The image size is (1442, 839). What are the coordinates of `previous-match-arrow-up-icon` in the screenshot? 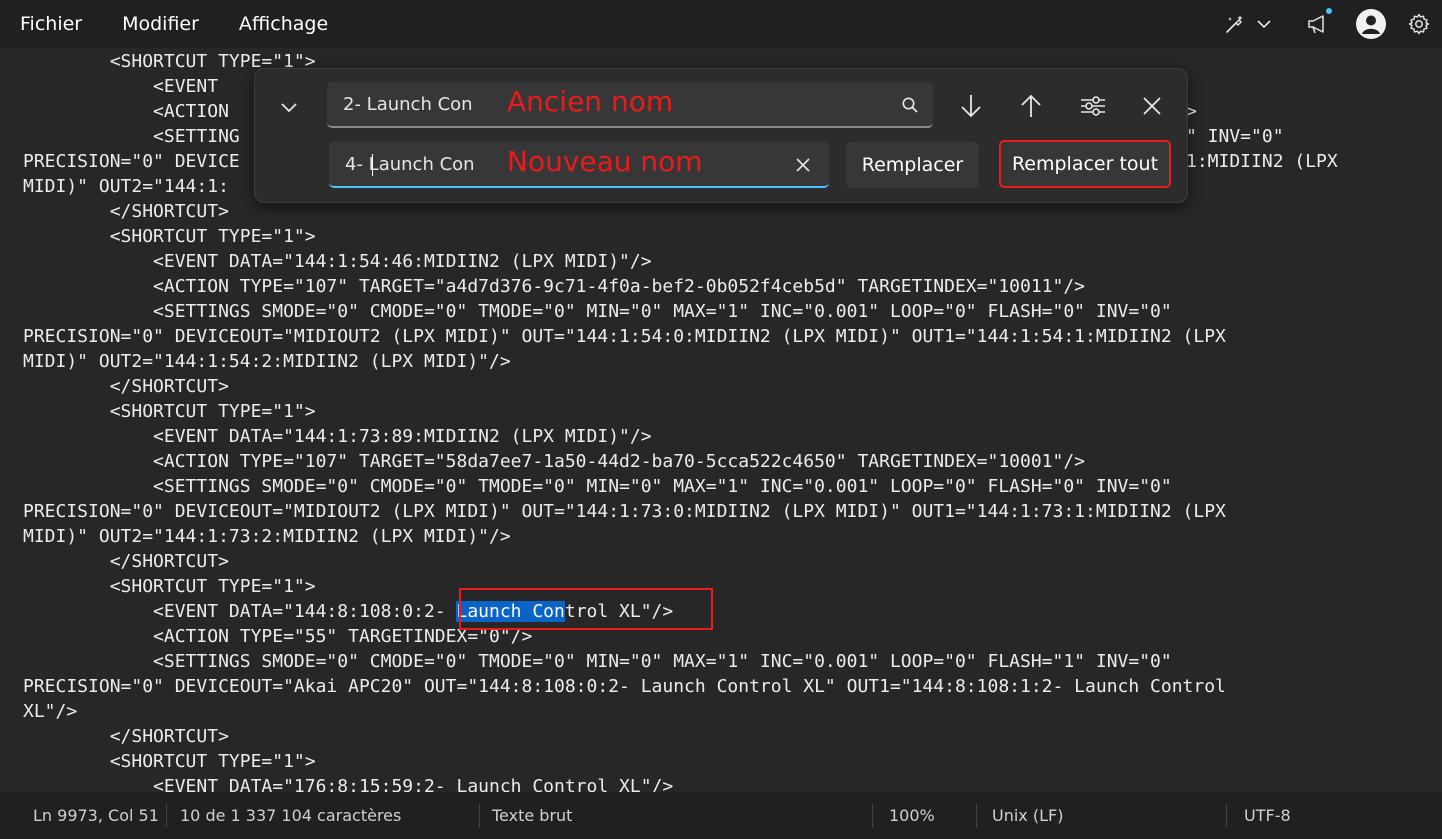 It's located at (1031, 106).